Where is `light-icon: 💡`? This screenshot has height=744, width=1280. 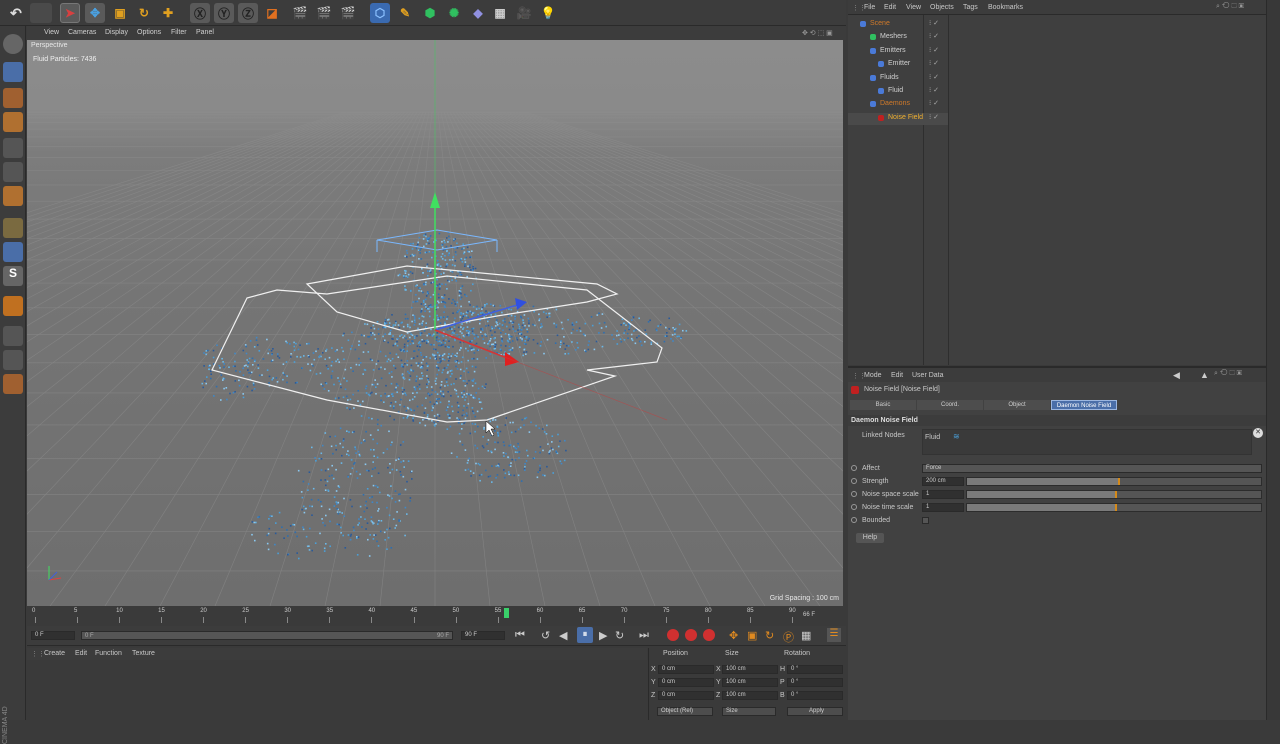 light-icon: 💡 is located at coordinates (548, 13).